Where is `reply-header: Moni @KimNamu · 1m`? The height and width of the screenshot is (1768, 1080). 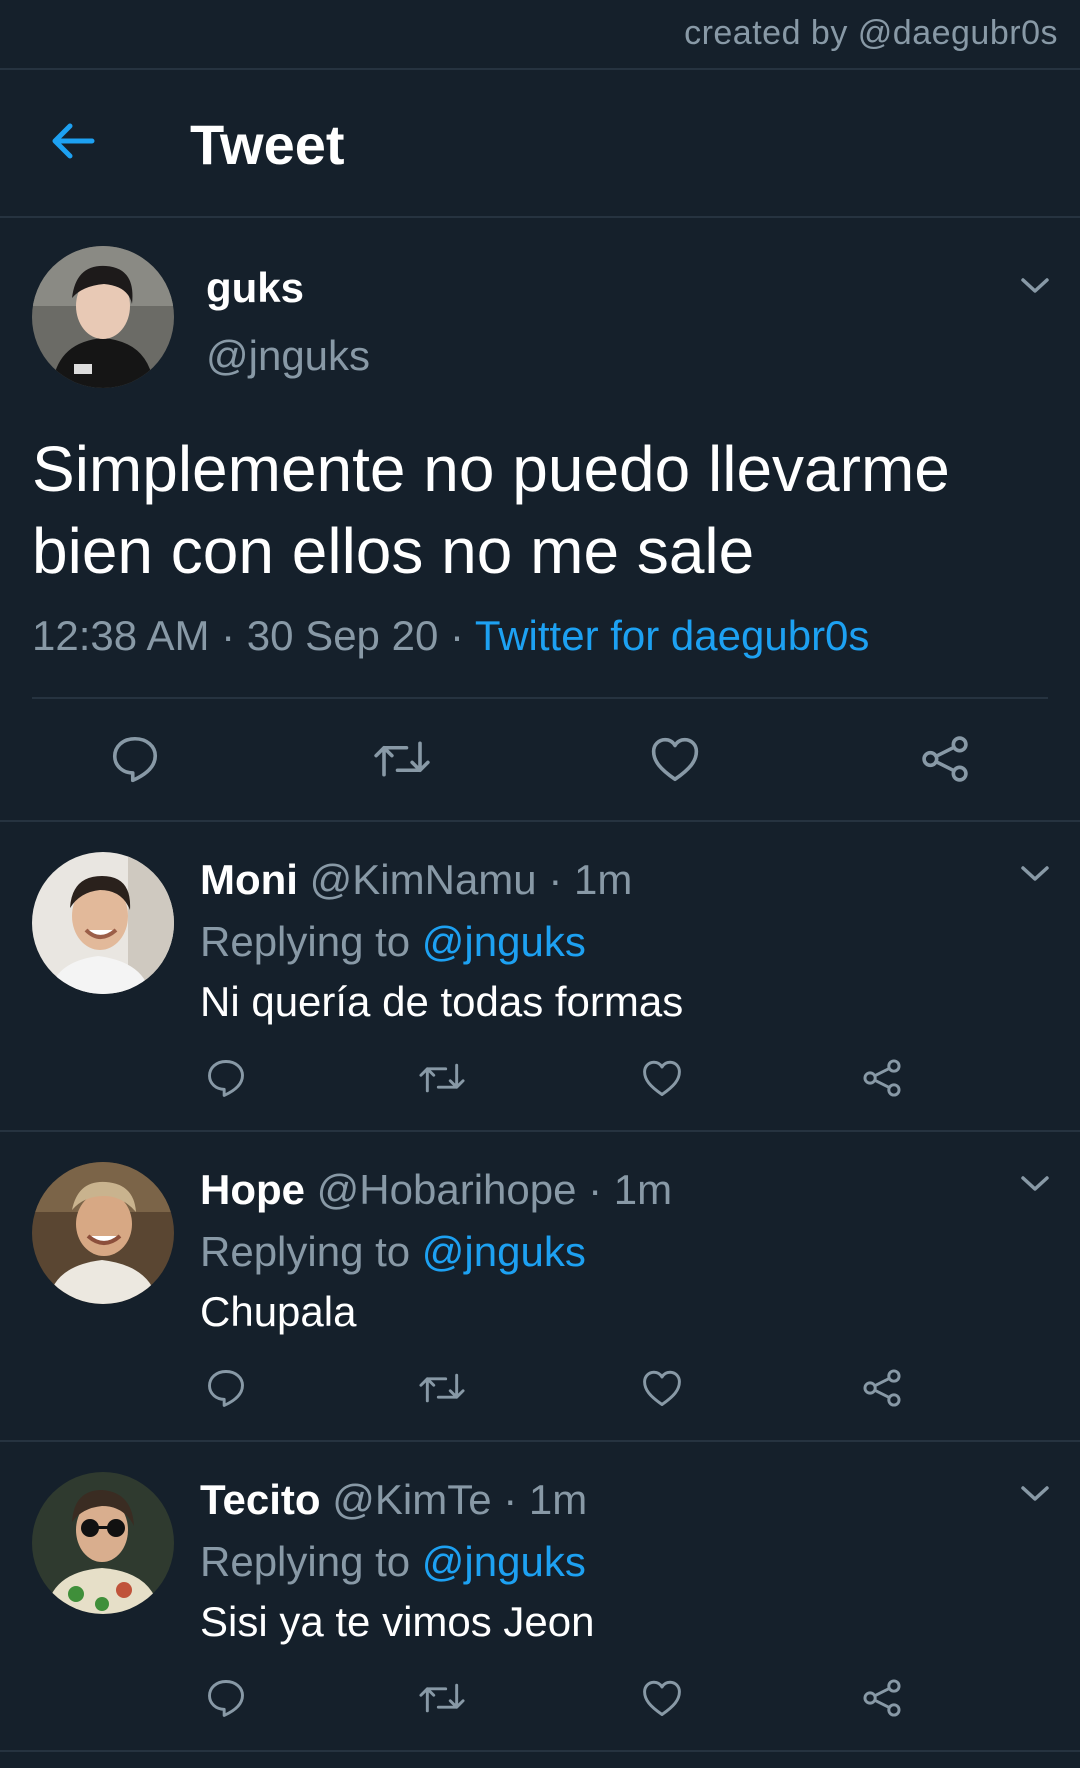 reply-header: Moni @KimNamu · 1m is located at coordinates (416, 880).